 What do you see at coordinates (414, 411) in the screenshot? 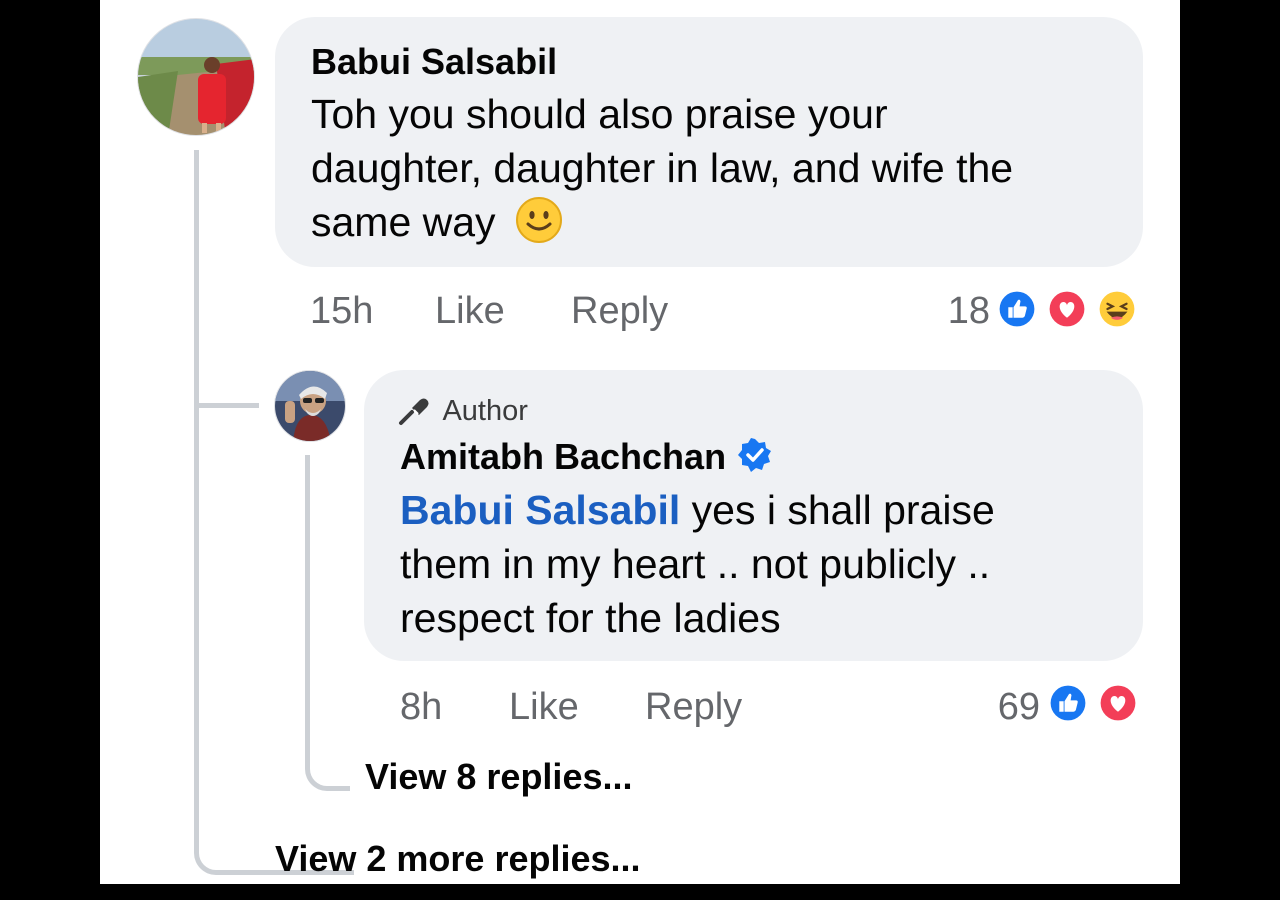
I see `microphone-icon` at bounding box center [414, 411].